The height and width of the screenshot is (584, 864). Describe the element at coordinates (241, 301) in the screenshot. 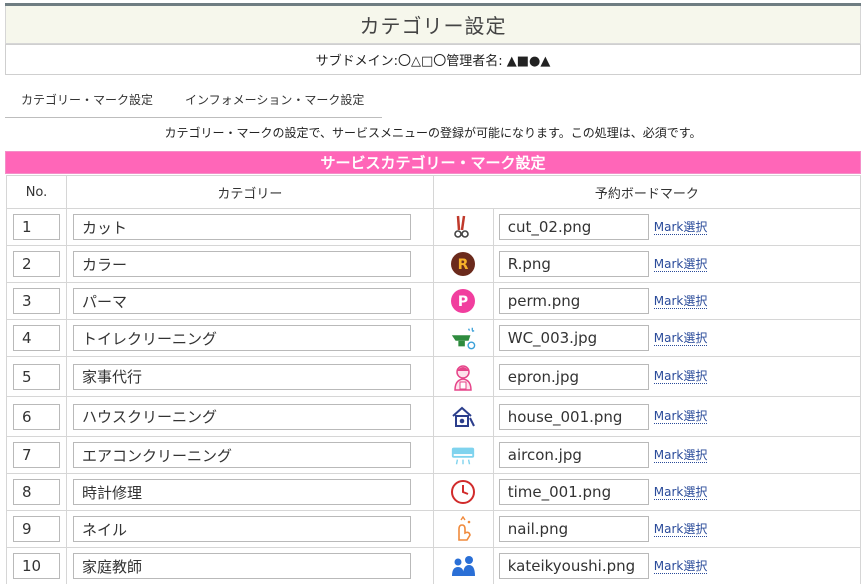

I see `category-input: パーマ` at that location.